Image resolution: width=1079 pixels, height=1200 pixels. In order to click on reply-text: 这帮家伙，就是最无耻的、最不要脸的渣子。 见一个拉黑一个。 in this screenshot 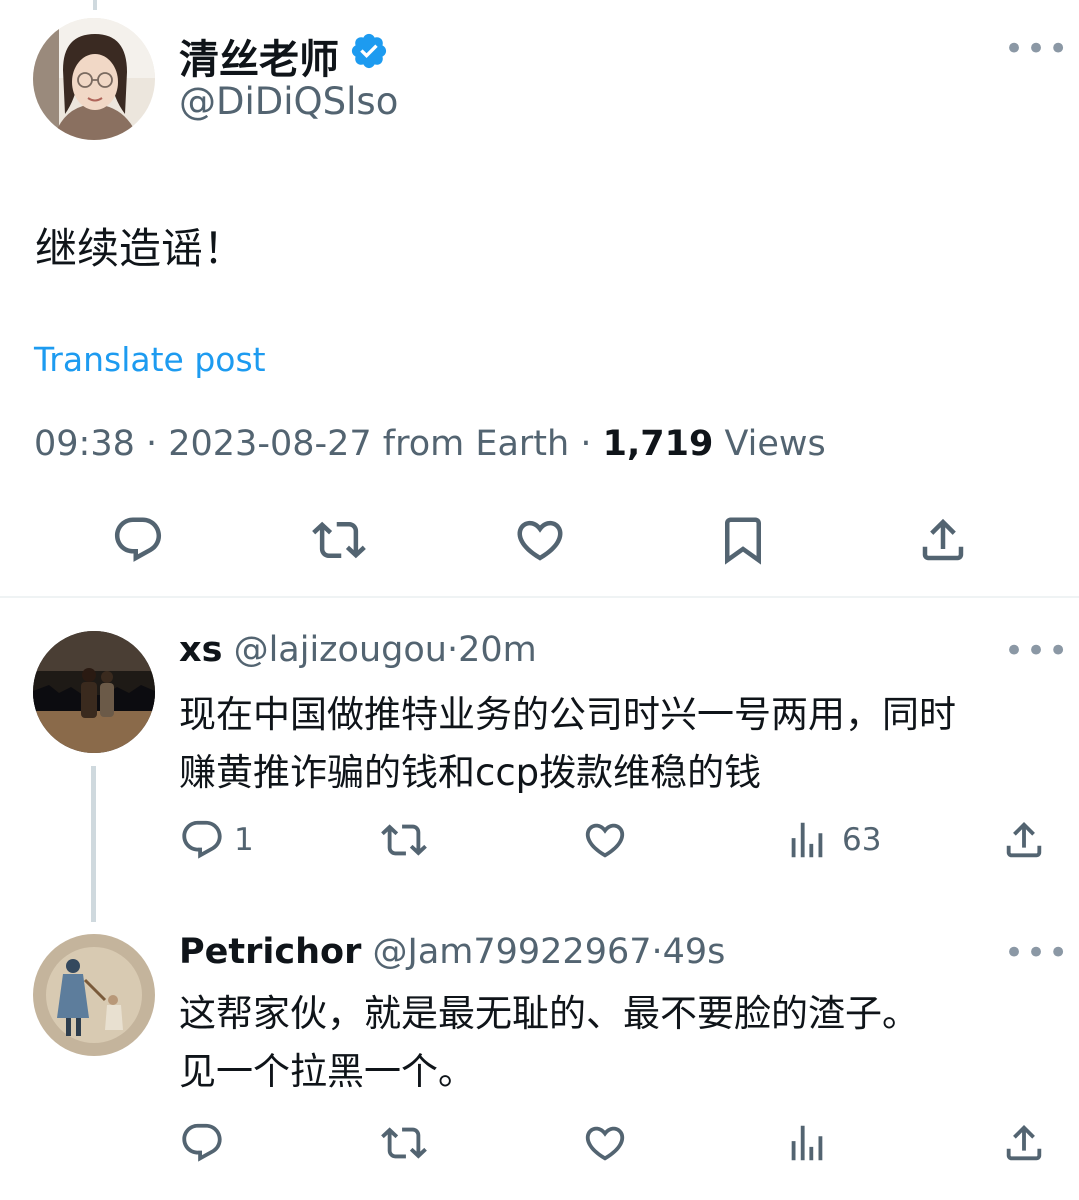, I will do `click(549, 1043)`.